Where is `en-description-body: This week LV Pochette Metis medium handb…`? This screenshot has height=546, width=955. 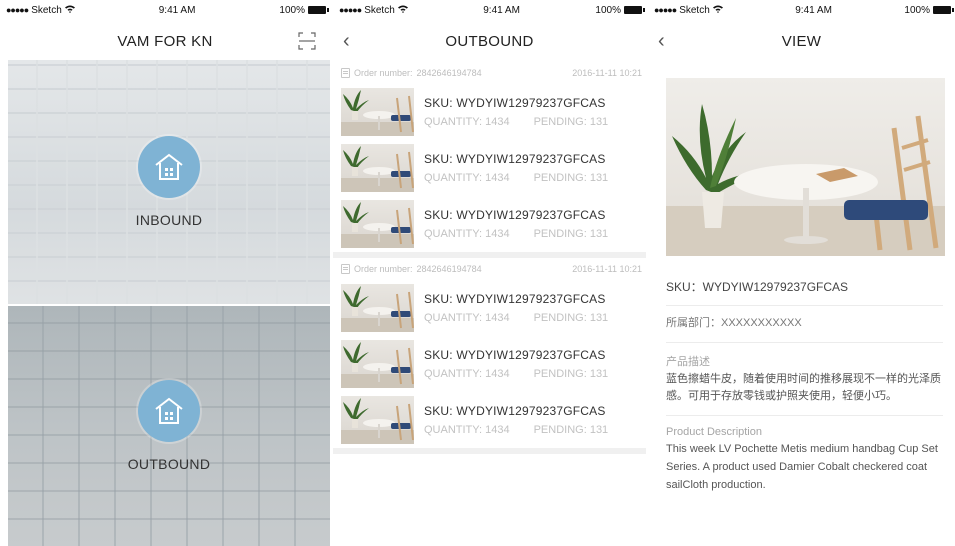
en-description-body: This week LV Pochette Metis medium handb… is located at coordinates (802, 467).